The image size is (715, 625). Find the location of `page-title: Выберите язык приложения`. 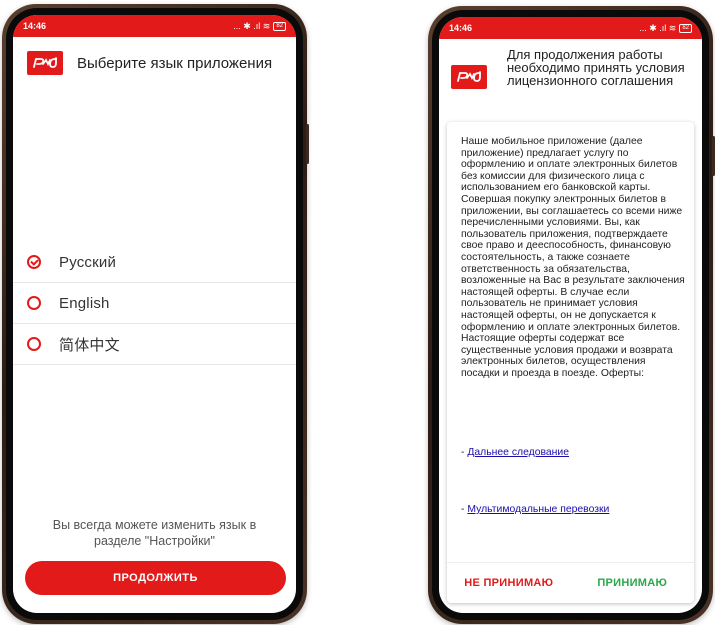

page-title: Выберите язык приложения is located at coordinates (175, 63).